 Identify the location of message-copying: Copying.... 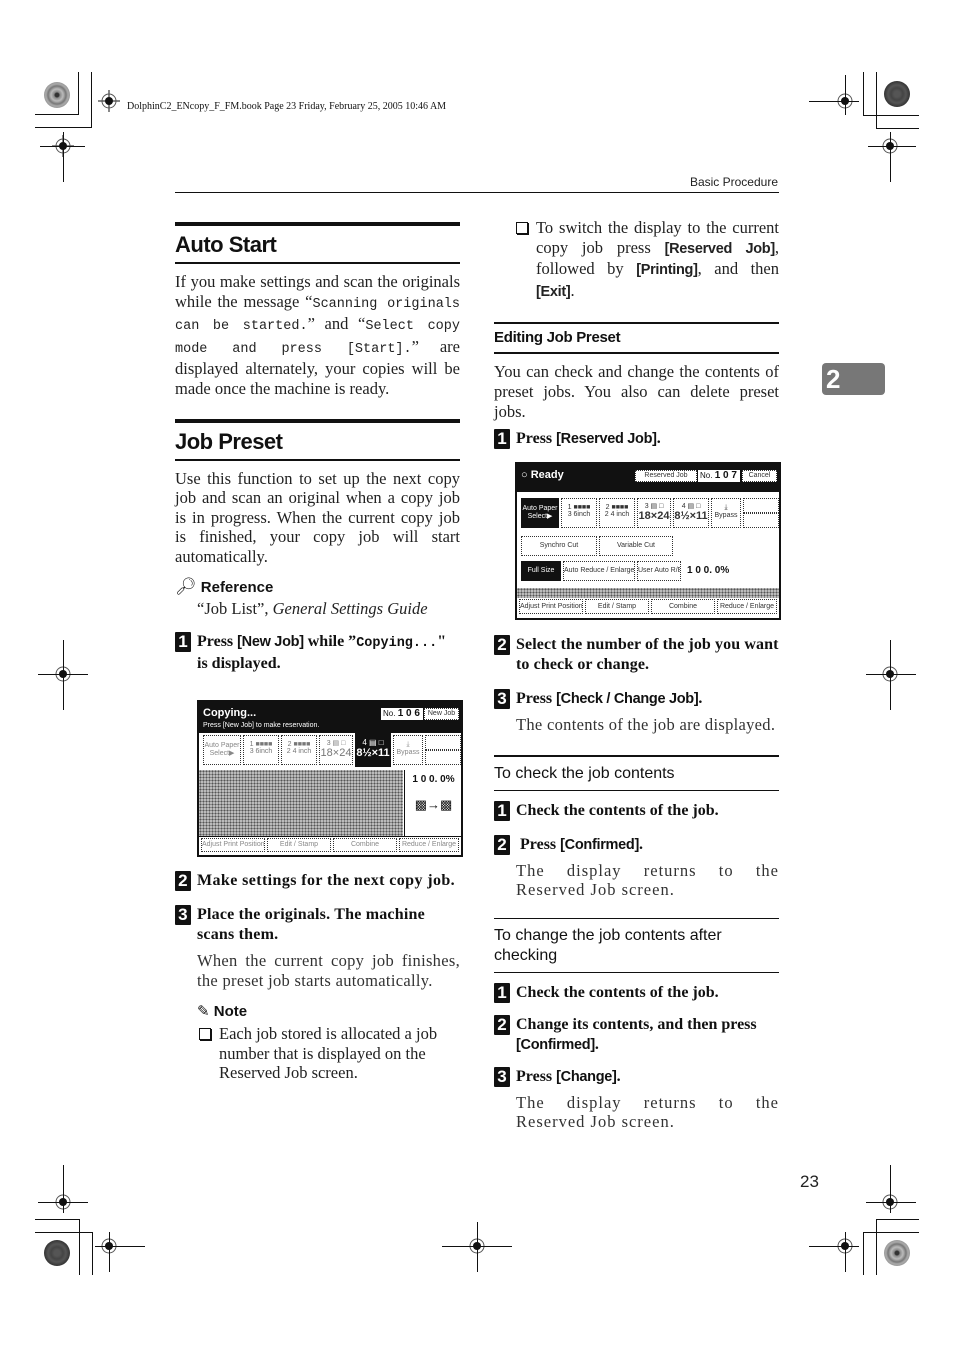
(397, 644).